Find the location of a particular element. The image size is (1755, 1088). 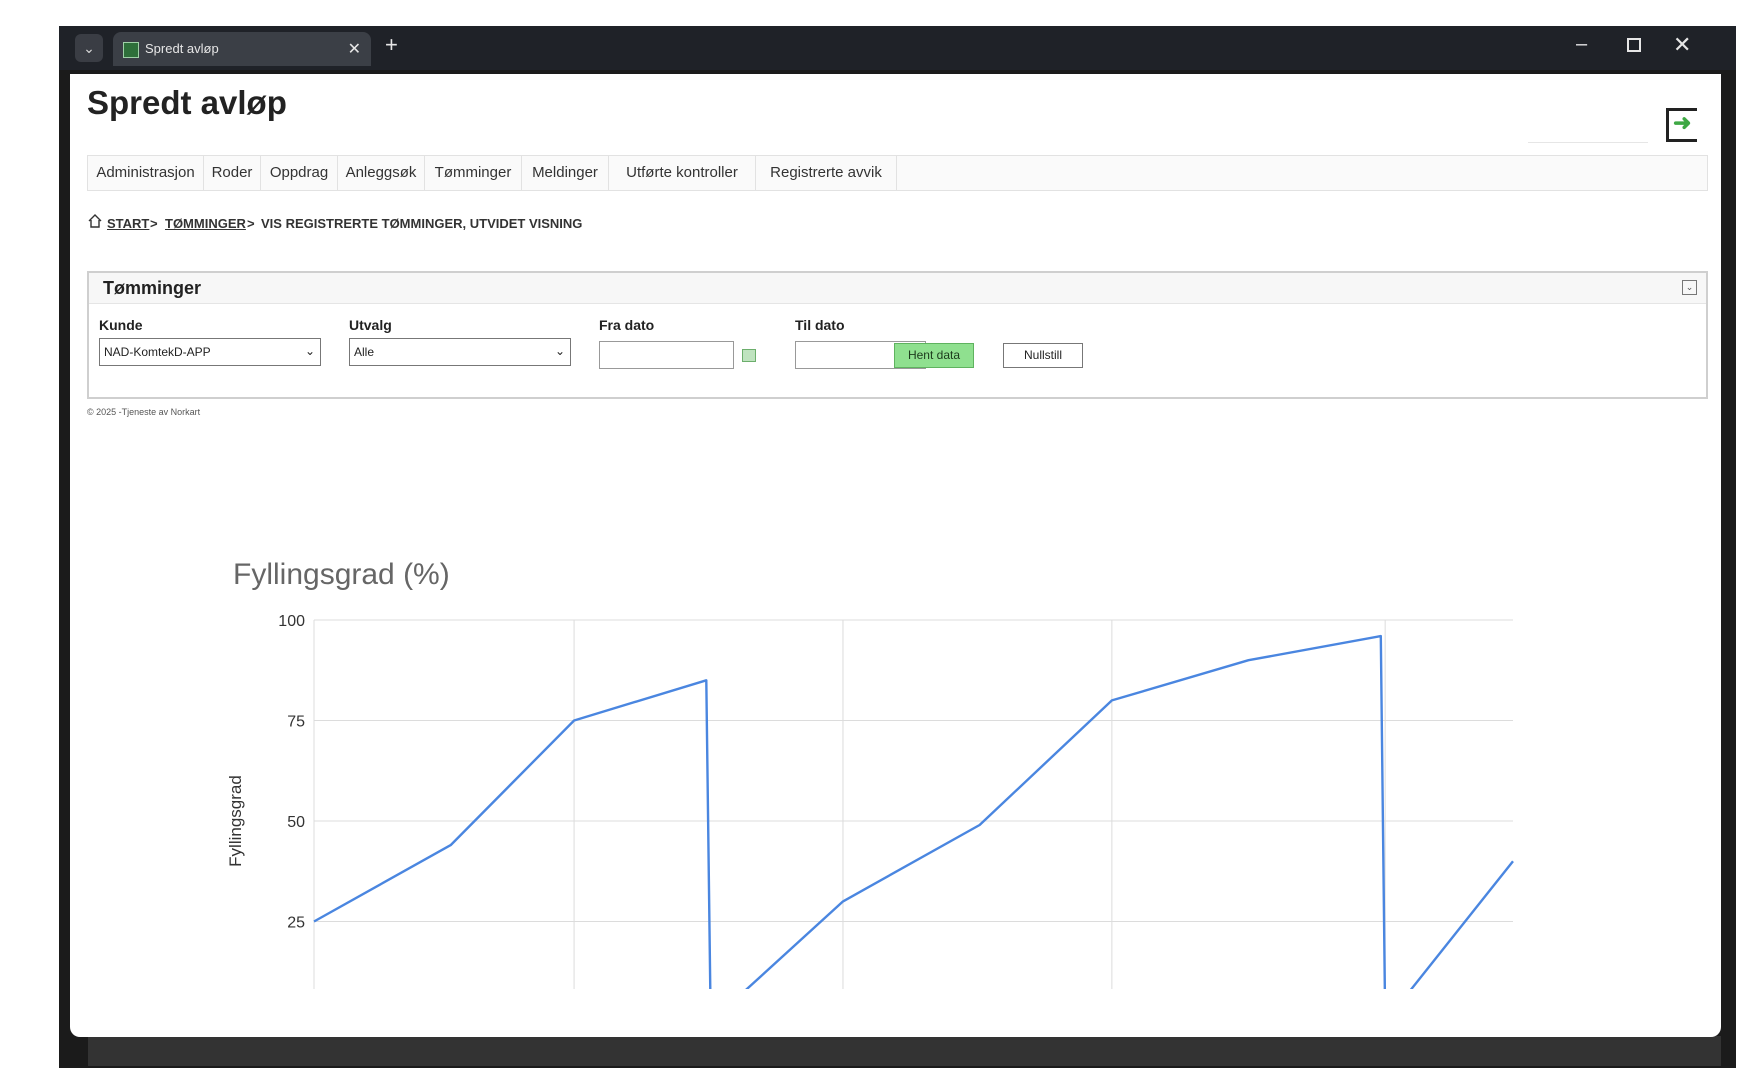

panel-title: Tømminger is located at coordinates (152, 288).